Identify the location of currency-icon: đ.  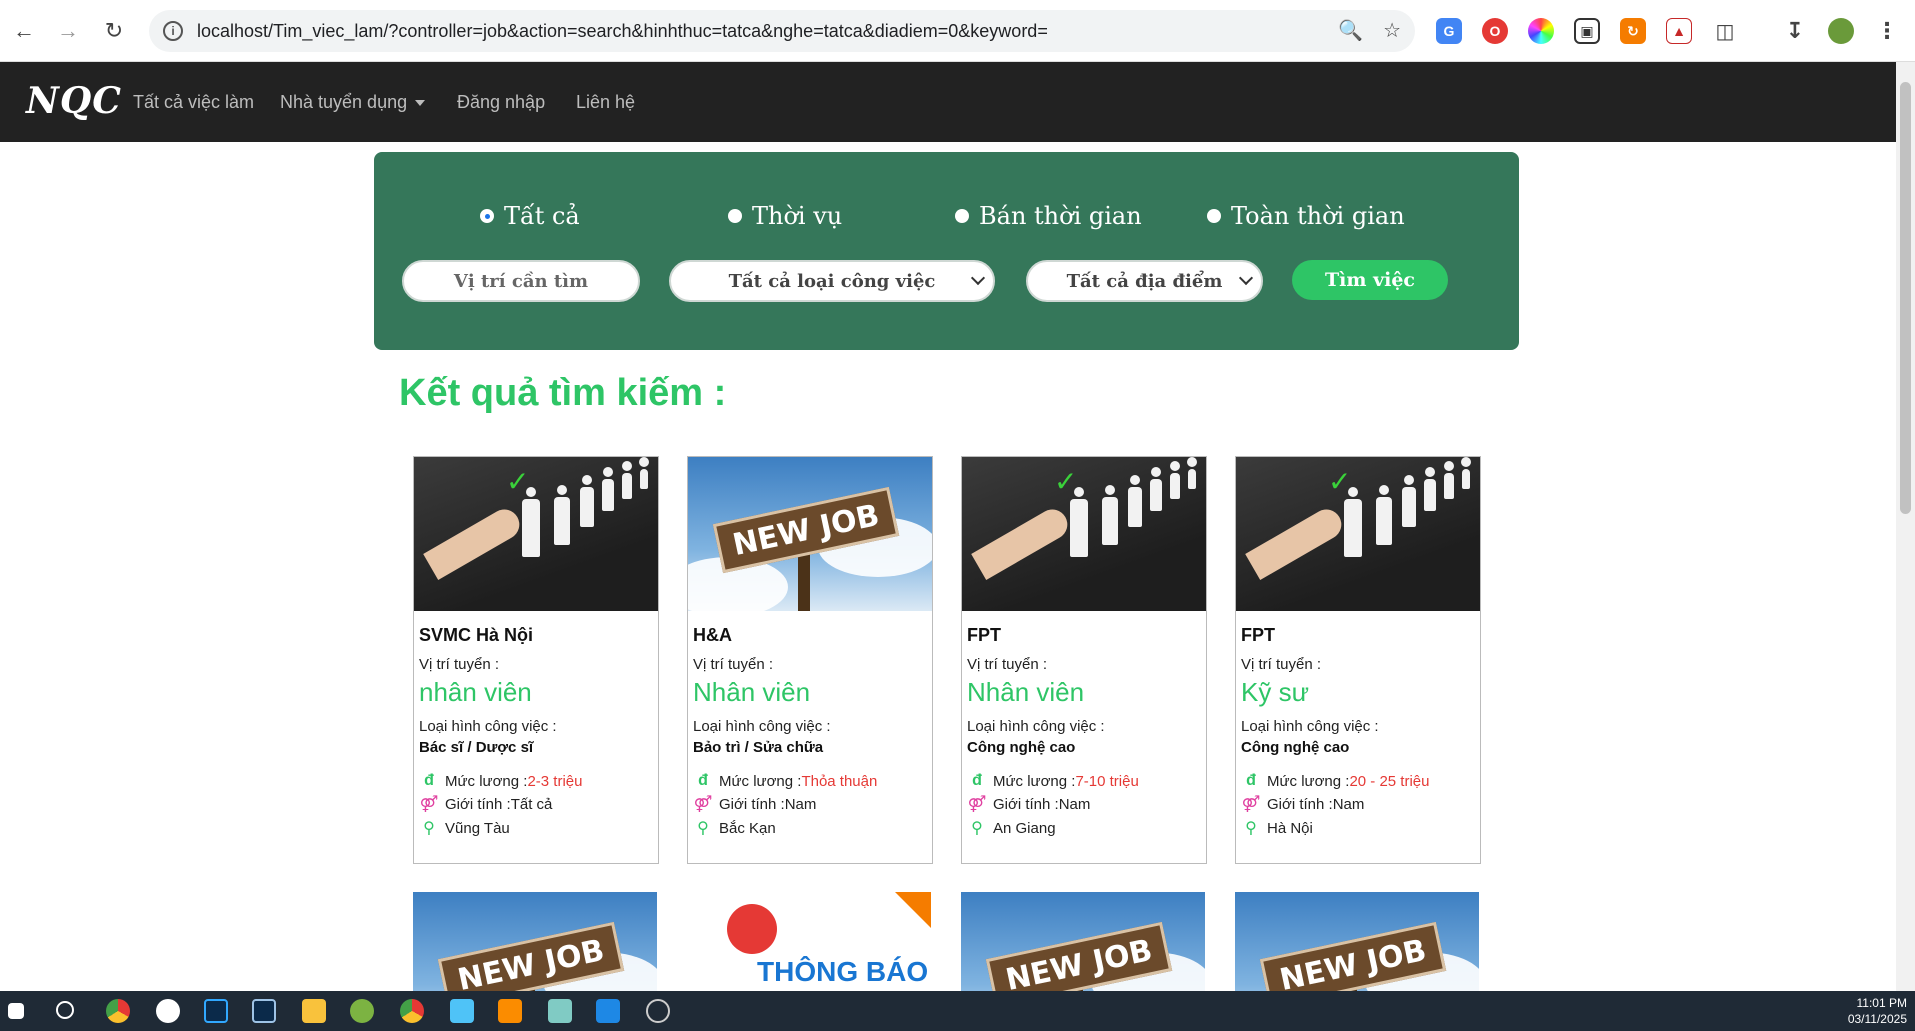
(1251, 780).